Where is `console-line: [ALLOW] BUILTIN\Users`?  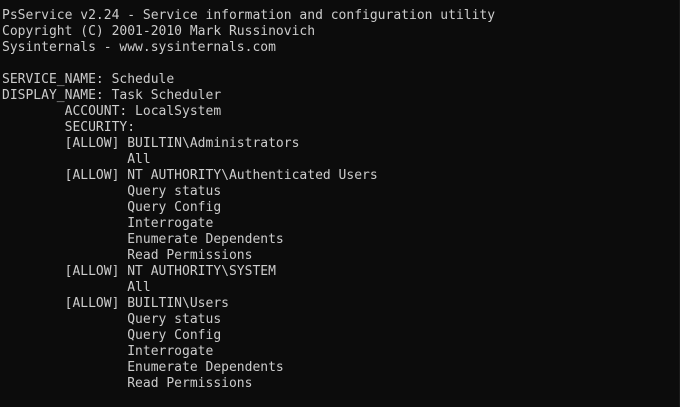 console-line: [ALLOW] BUILTIN\Users is located at coordinates (115, 303).